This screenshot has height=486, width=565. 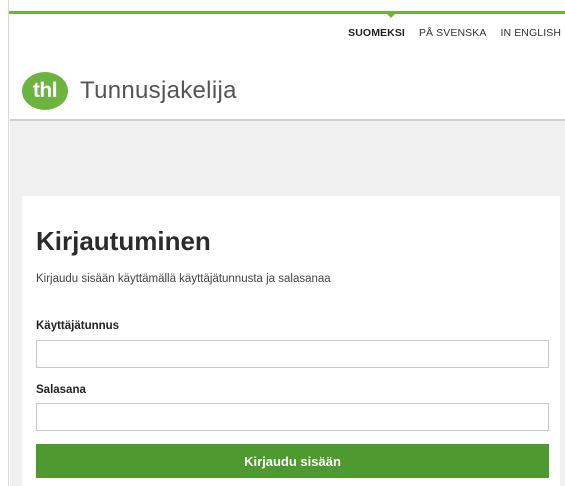 I want to click on thl-logo: thl, so click(x=45, y=91).